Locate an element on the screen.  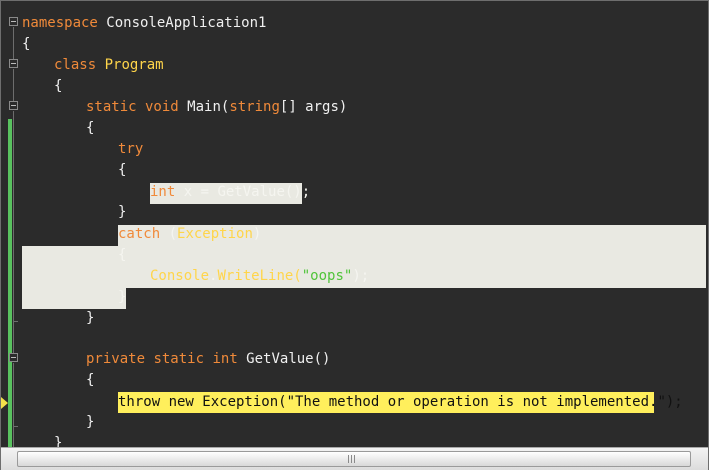
fold-toggle-main is located at coordinates (13, 105).